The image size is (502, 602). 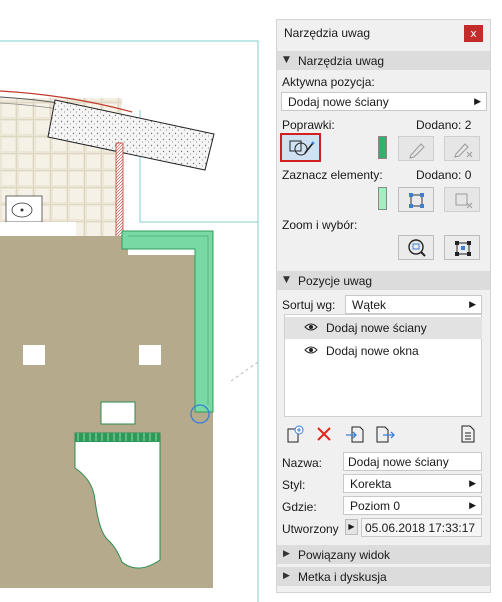 I want to click on document-icon, so click(x=468, y=434).